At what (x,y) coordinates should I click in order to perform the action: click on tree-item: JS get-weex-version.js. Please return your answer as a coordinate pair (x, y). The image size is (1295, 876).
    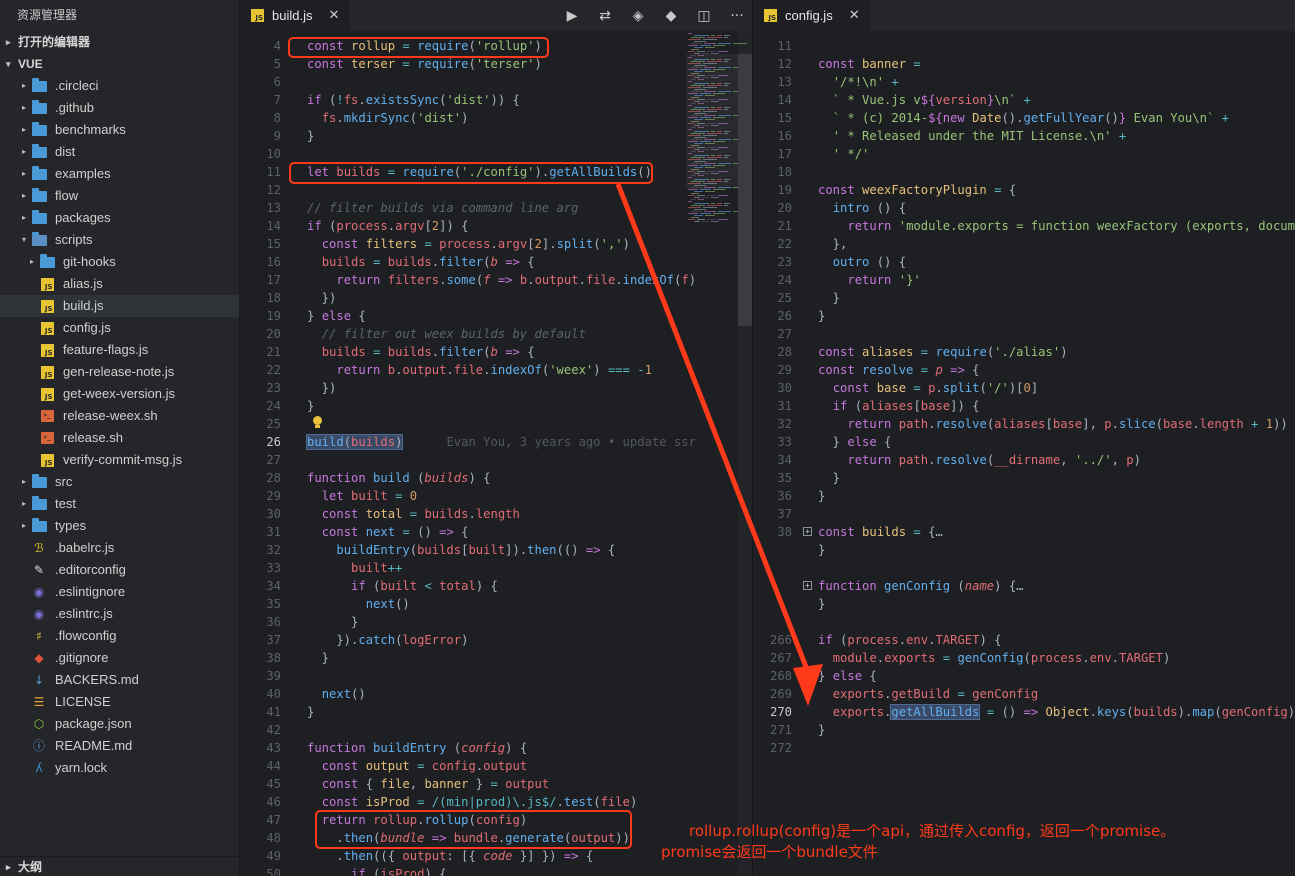
    Looking at the image, I should click on (119, 394).